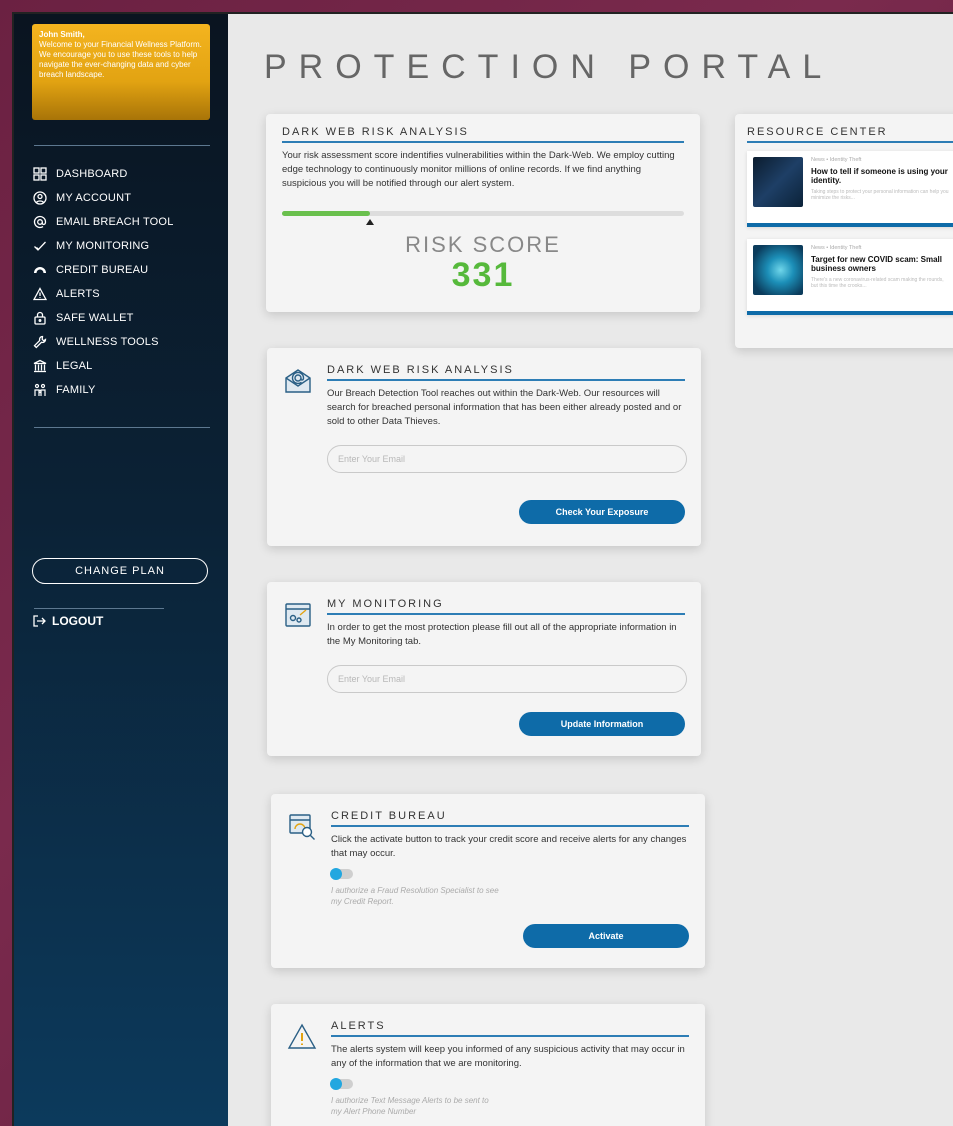  I want to click on sidebar-item-label: MY ACCOUNT, so click(94, 198).